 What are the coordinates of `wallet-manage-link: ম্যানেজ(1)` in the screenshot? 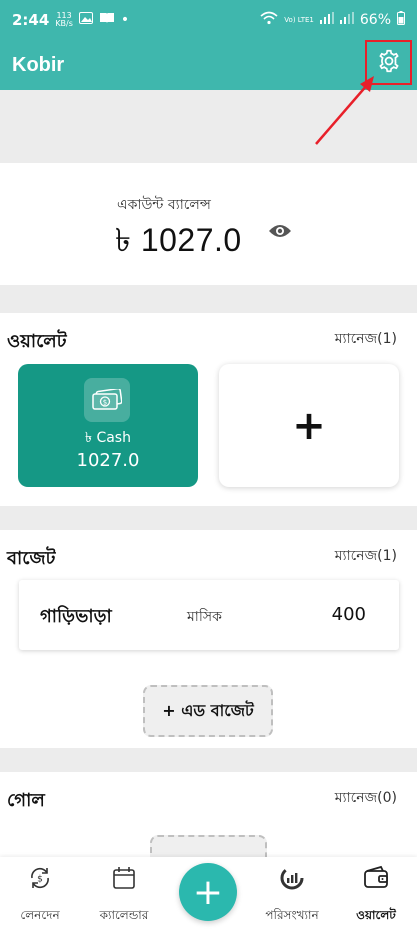 It's located at (366, 339).